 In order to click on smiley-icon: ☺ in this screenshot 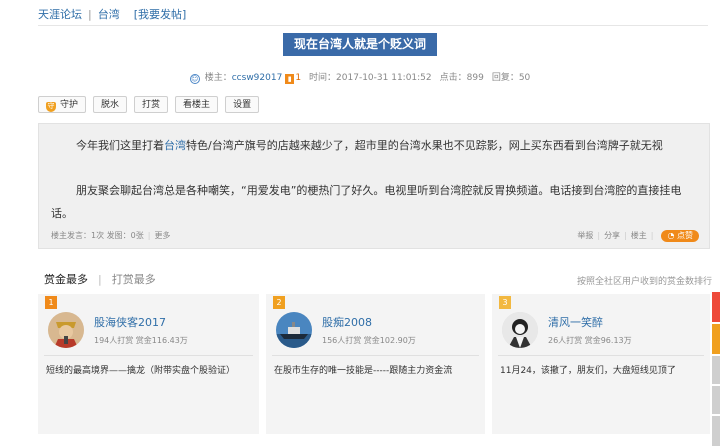, I will do `click(194, 79)`.